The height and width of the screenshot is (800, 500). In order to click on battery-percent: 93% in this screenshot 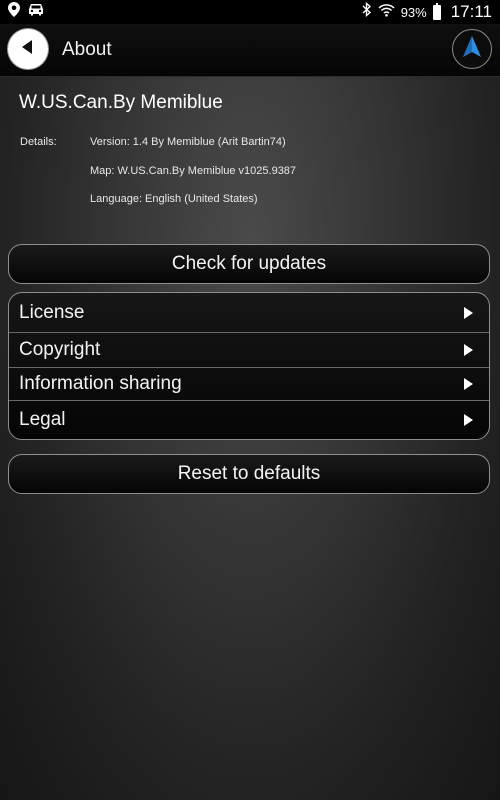, I will do `click(413, 12)`.